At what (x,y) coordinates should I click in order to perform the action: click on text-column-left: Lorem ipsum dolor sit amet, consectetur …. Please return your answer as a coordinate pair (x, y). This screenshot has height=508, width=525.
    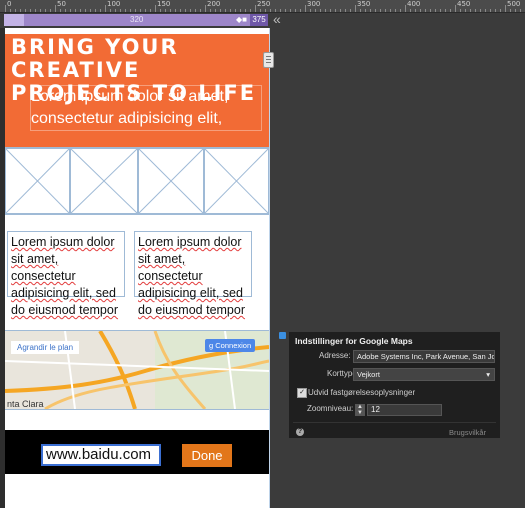
    Looking at the image, I should click on (66, 274).